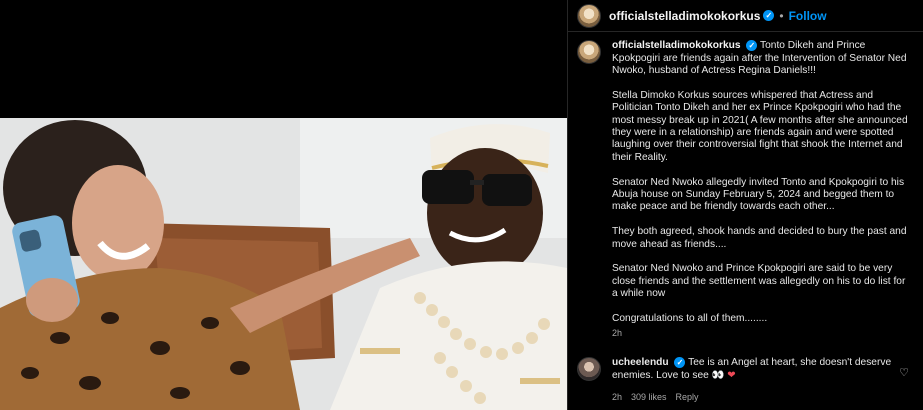 The width and height of the screenshot is (923, 410). Describe the element at coordinates (589, 52) in the screenshot. I see `caption-author-avatar` at that location.